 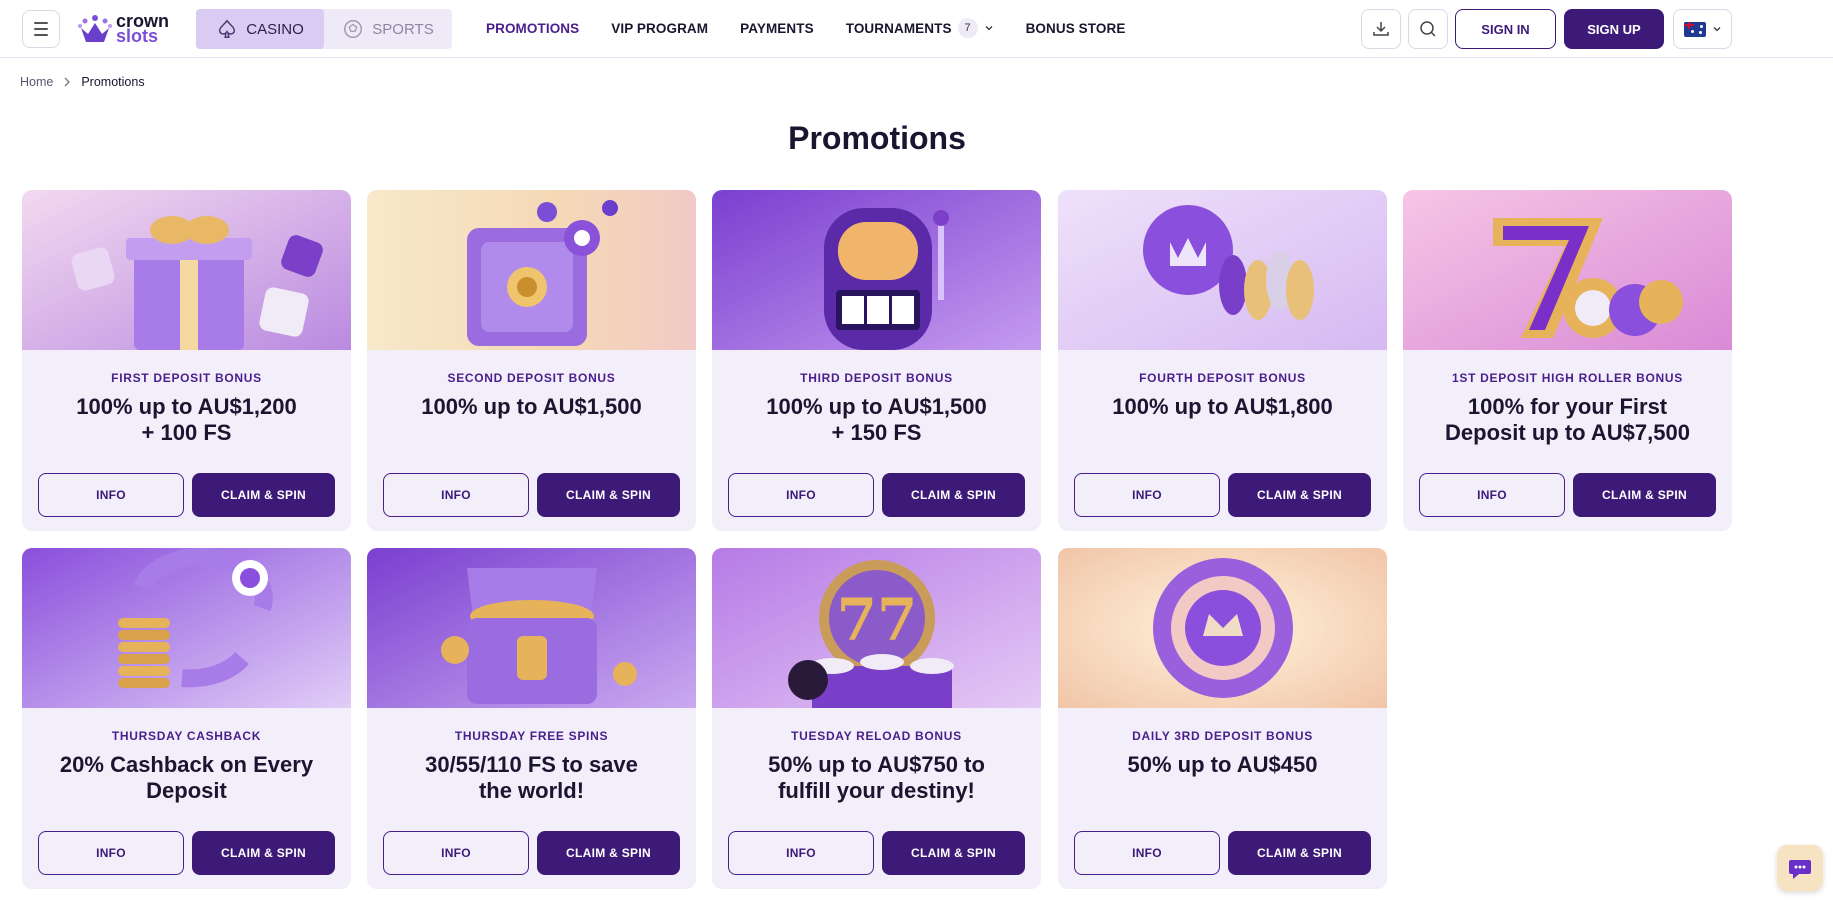 What do you see at coordinates (531, 736) in the screenshot?
I see `promo-subtitle: THURSDAY FREE SPINS` at bounding box center [531, 736].